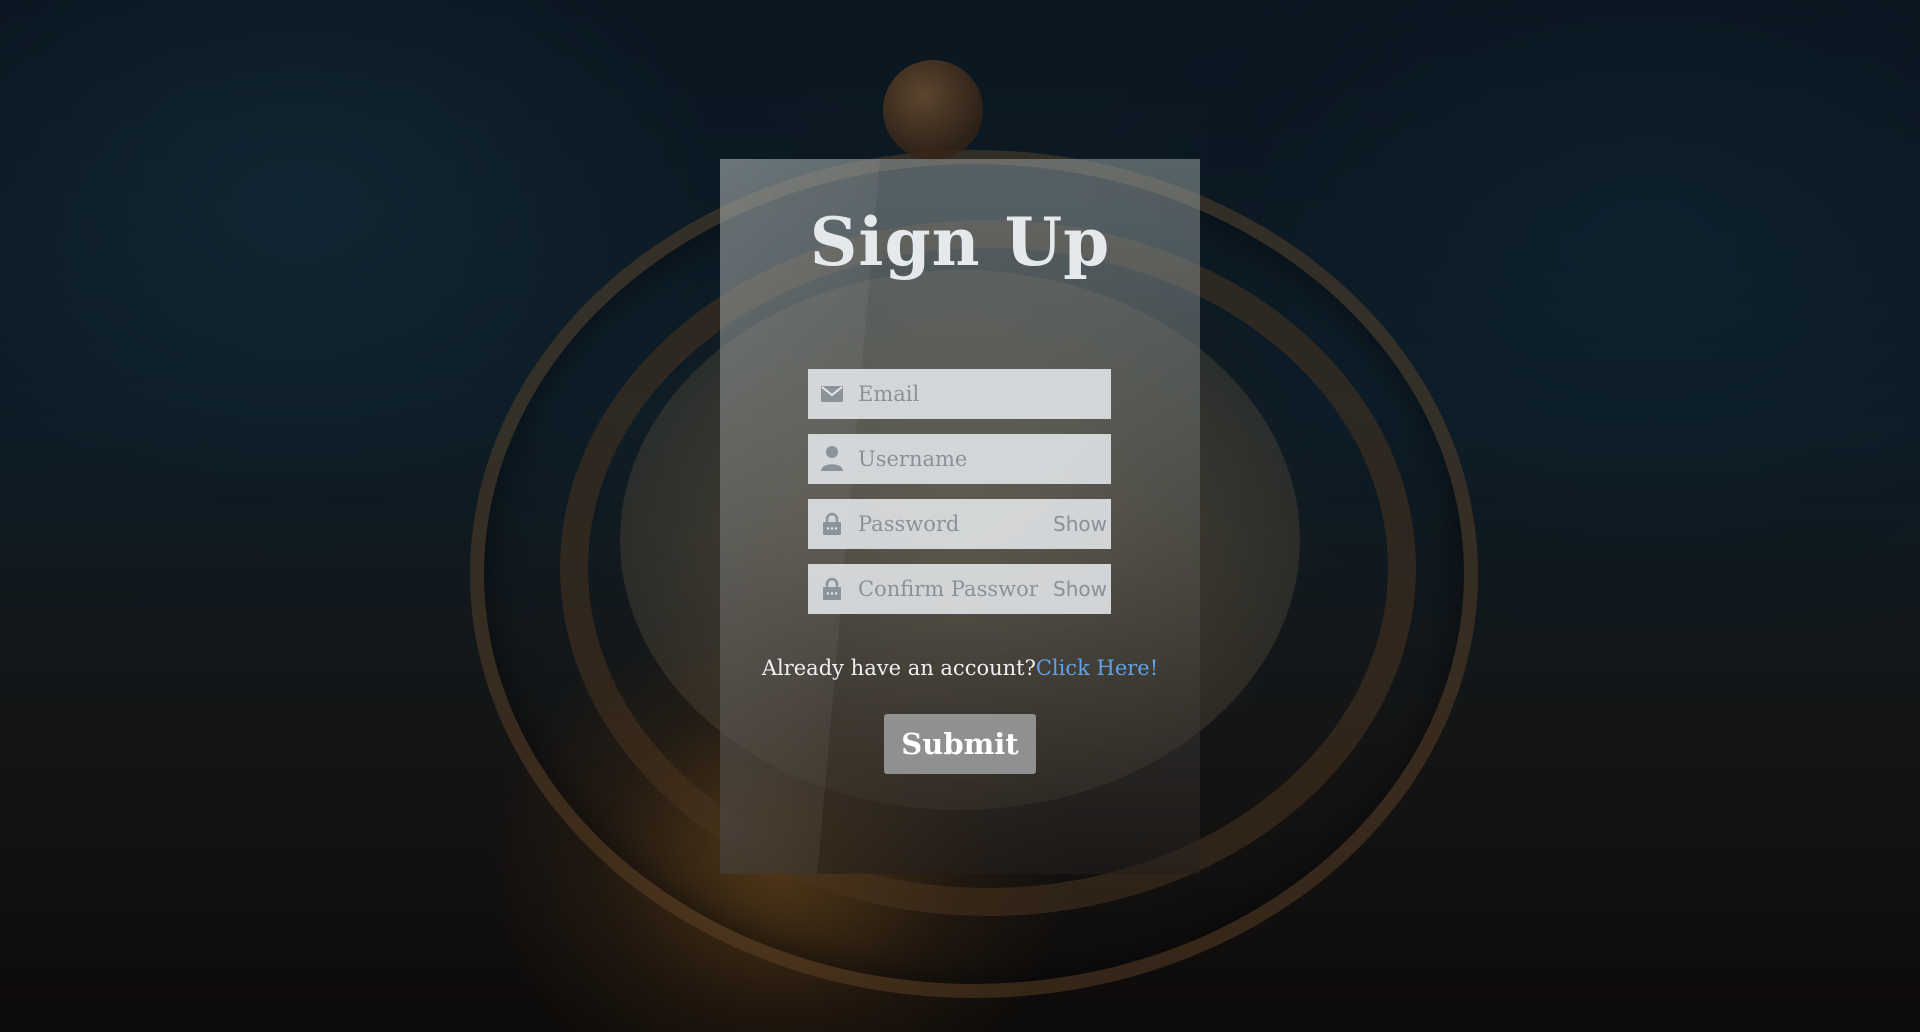 The height and width of the screenshot is (1032, 1920). I want to click on submit-button: Submit, so click(960, 744).